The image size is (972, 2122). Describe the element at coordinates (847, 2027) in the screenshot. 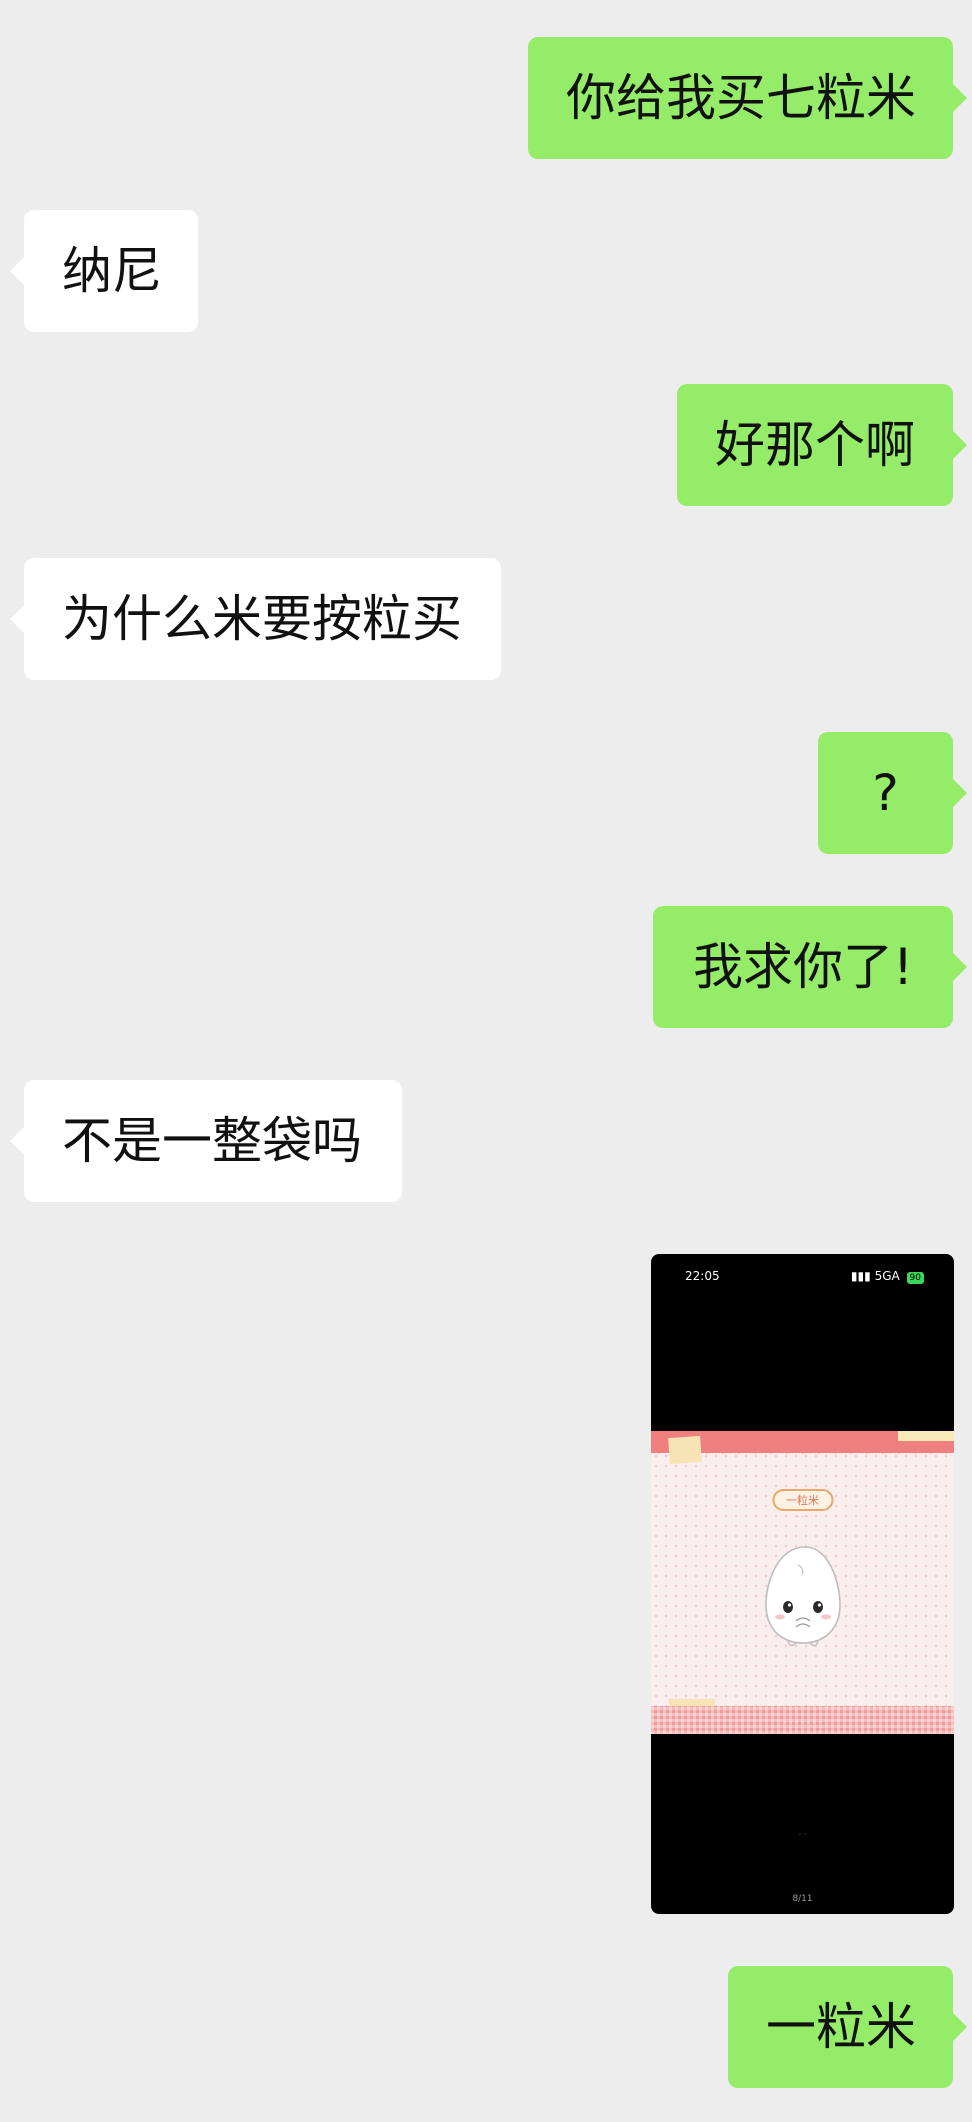

I see `message-bubble-sent: 一粒米` at that location.